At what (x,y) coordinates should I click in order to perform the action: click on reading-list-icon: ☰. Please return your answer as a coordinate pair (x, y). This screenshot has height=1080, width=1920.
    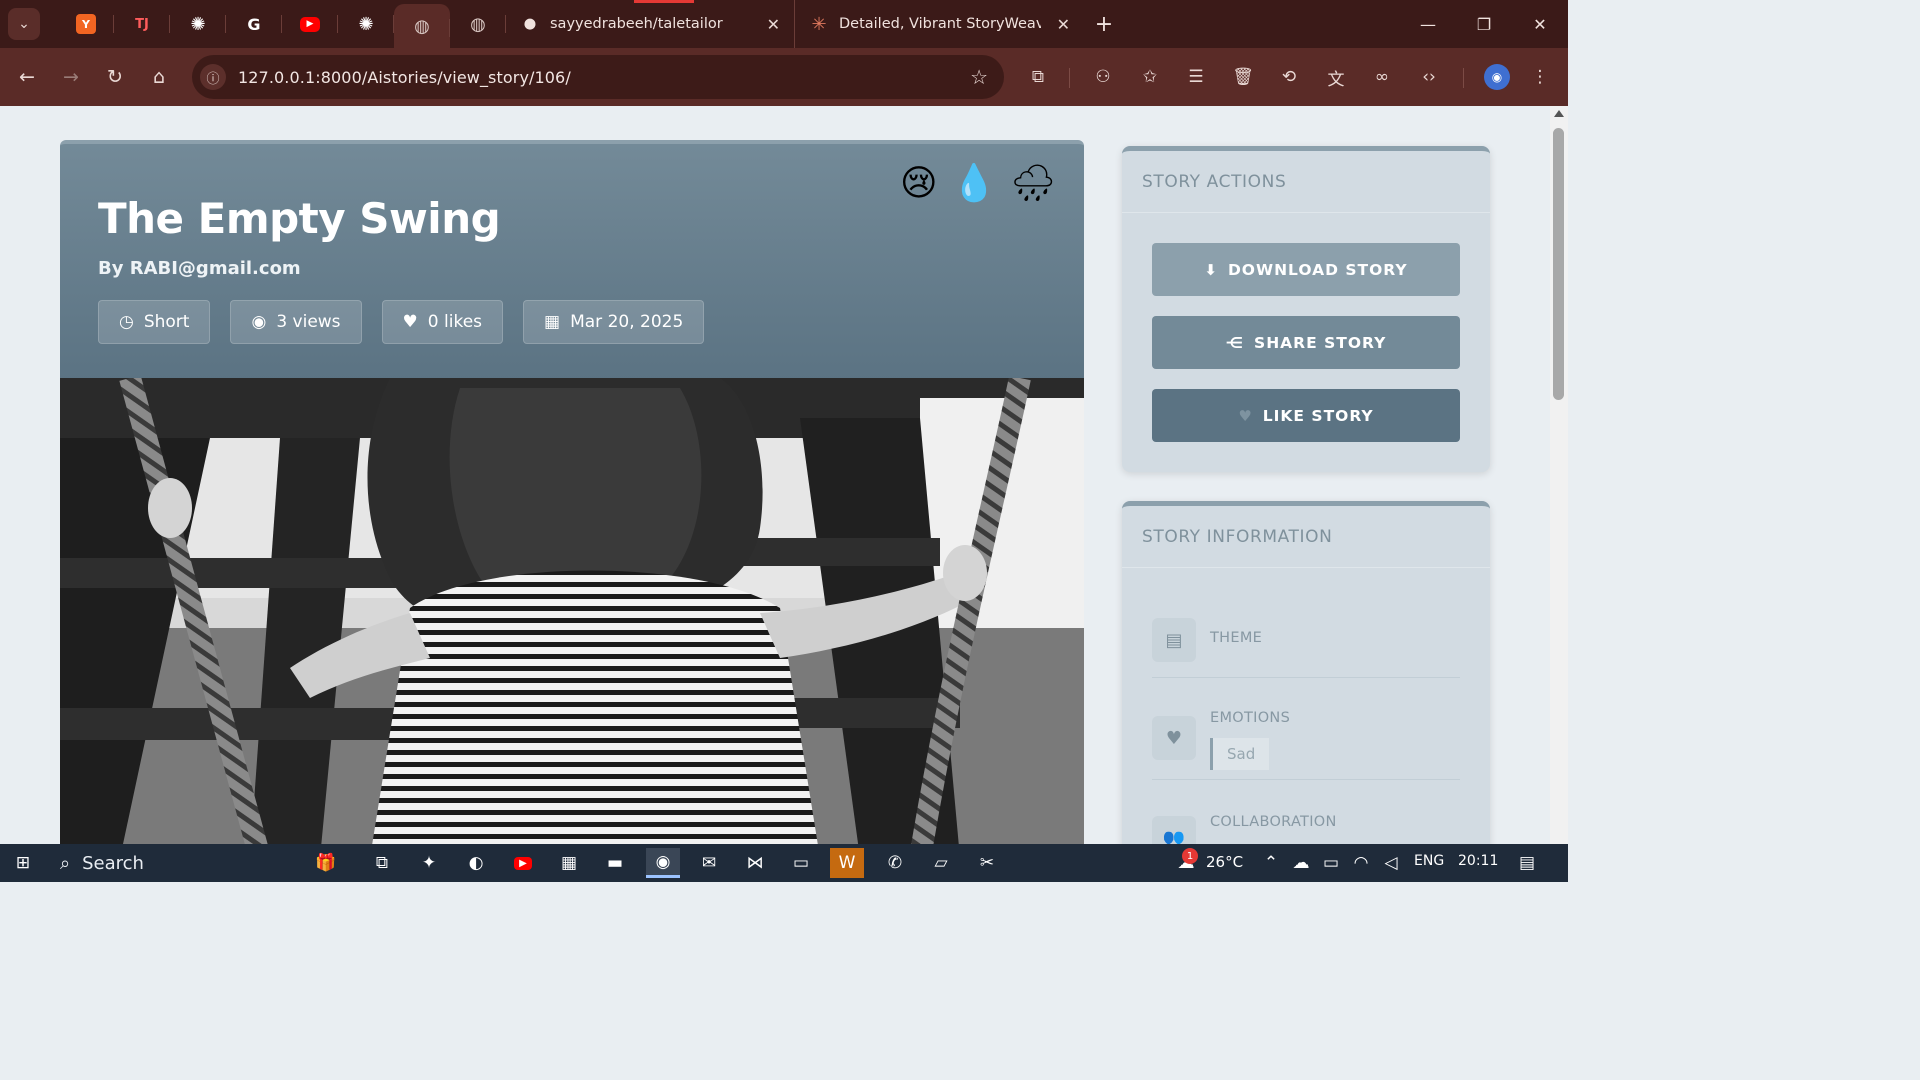
    Looking at the image, I should click on (1196, 77).